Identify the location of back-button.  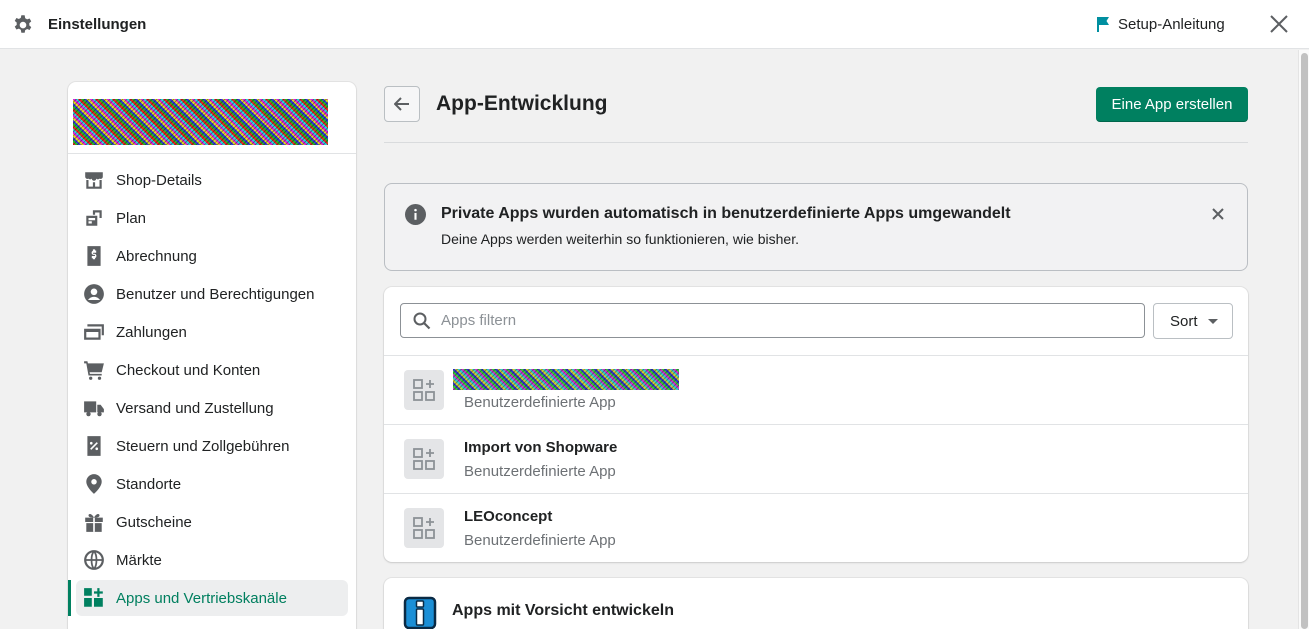
(402, 104).